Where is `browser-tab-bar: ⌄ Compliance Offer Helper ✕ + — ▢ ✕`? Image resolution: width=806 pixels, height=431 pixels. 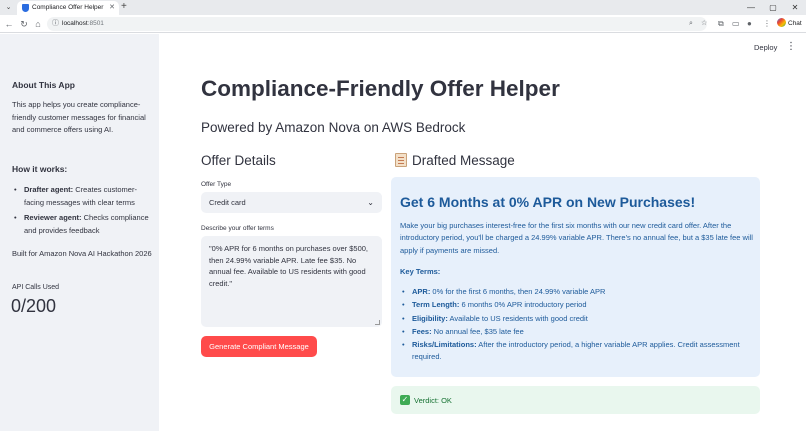 browser-tab-bar: ⌄ Compliance Offer Helper ✕ + — ▢ ✕ is located at coordinates (403, 7).